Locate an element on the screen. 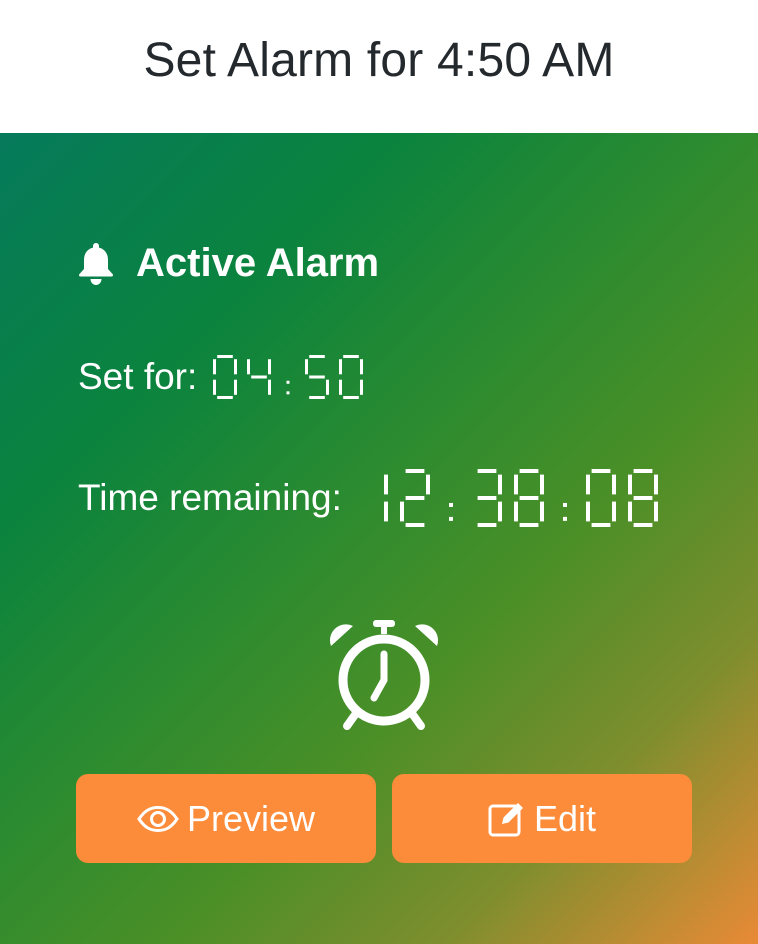 This screenshot has width=758, height=944. page-title: Set Alarm for 4:50 AM is located at coordinates (379, 60).